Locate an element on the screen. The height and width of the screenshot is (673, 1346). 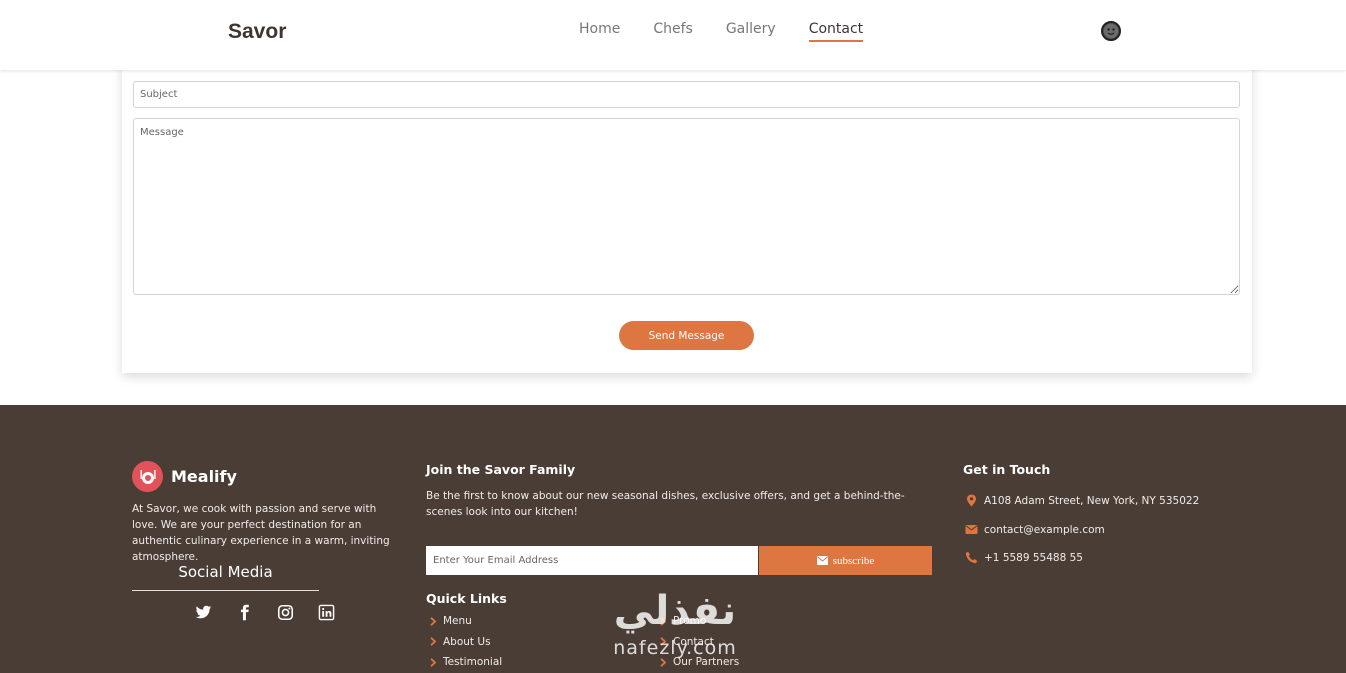
quick-link-menu: Menu is located at coordinates (466, 621).